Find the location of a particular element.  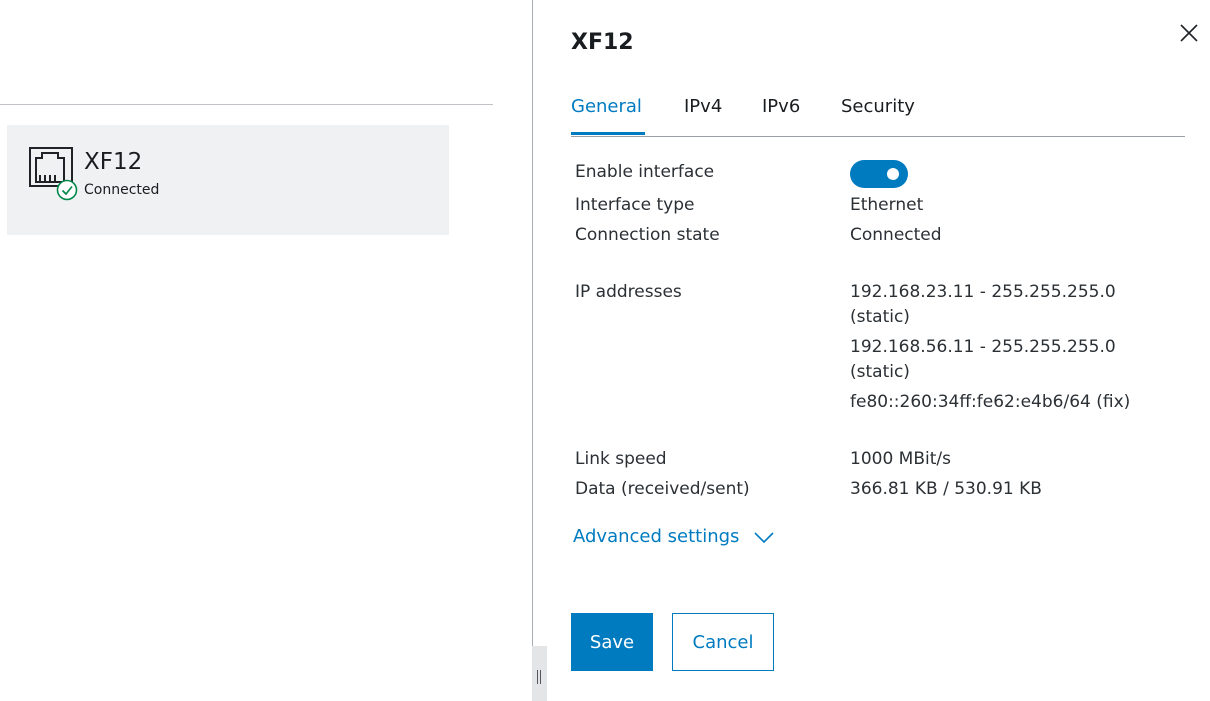

interface-card-xf12: XF12 Connected is located at coordinates (228, 180).